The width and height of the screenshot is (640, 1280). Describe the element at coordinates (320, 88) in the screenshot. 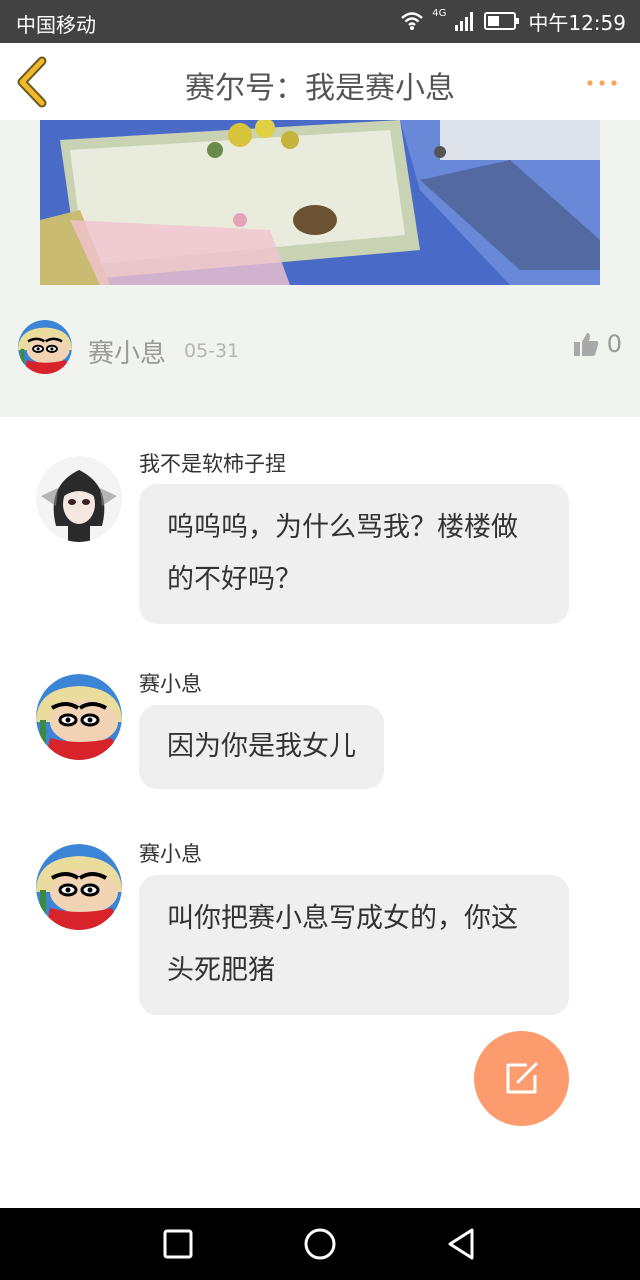

I see `page-title: 赛尔号：我是赛小息` at that location.